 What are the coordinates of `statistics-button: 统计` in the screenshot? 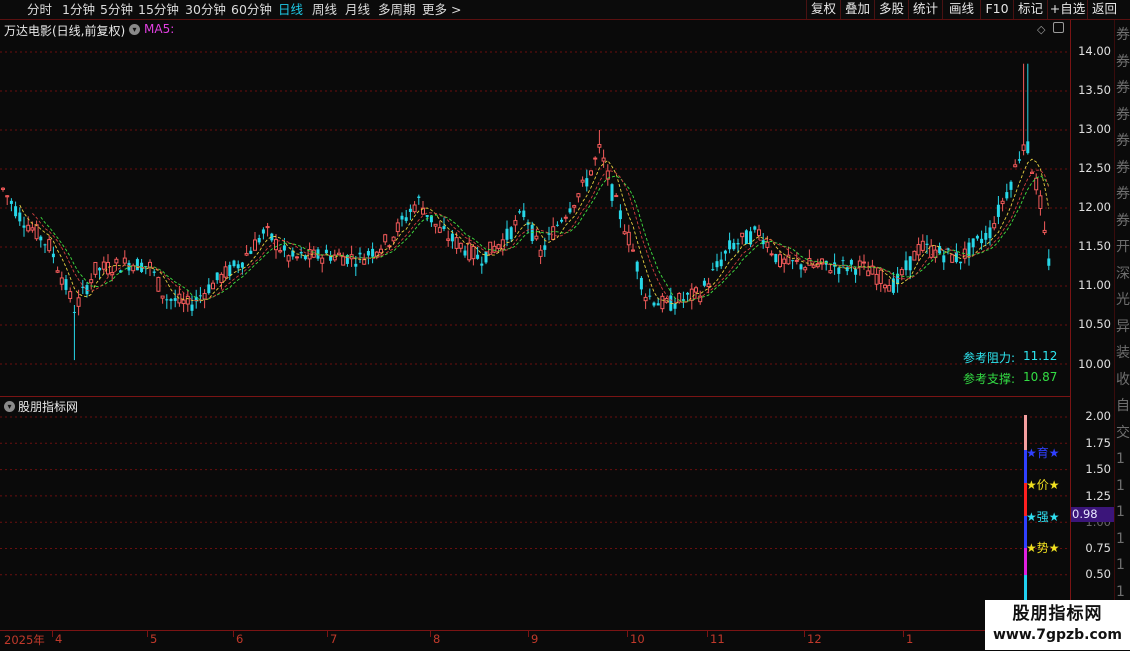 It's located at (925, 9).